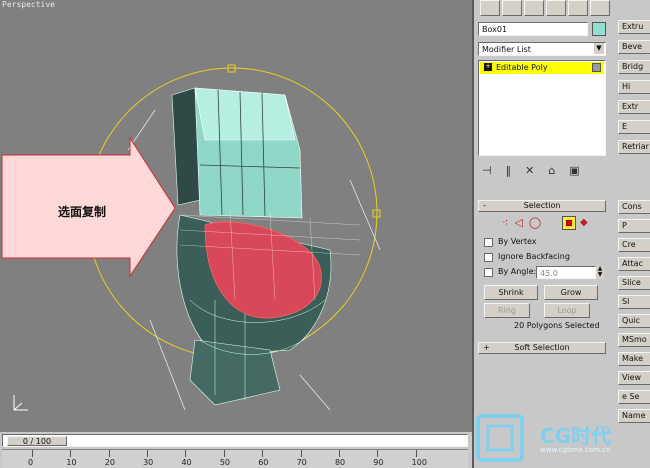  What do you see at coordinates (542, 108) in the screenshot?
I see `modifier-stack: + Editable Poly` at bounding box center [542, 108].